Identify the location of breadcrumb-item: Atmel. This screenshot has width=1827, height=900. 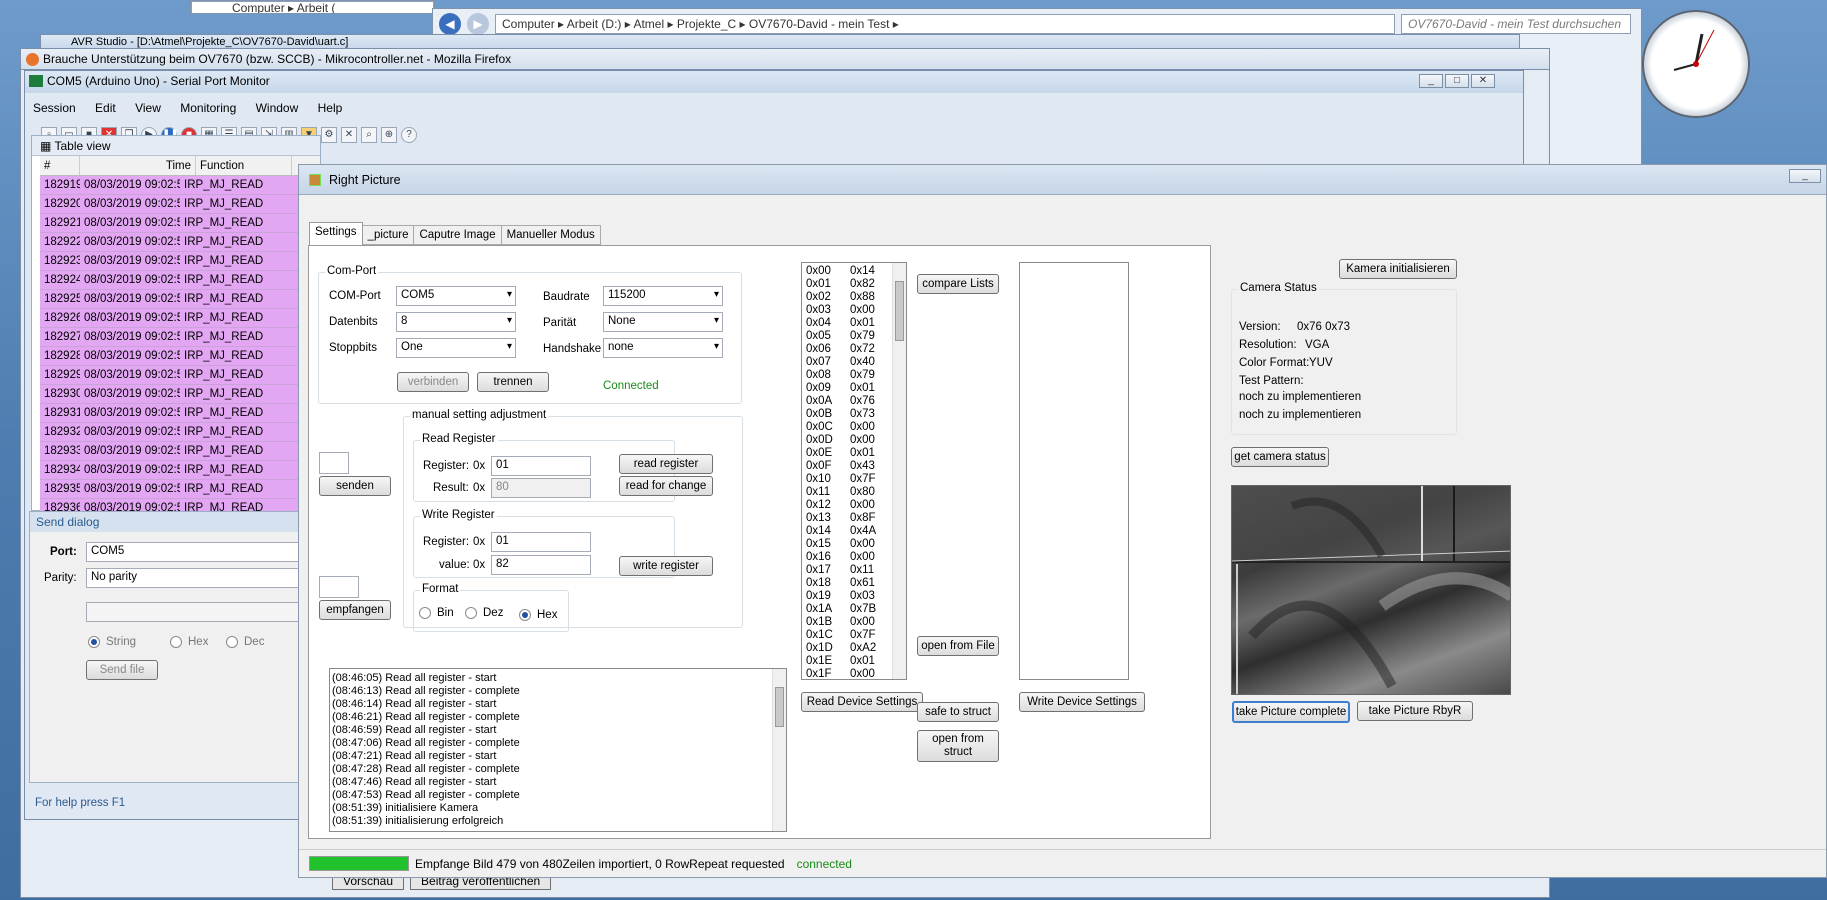
(648, 24).